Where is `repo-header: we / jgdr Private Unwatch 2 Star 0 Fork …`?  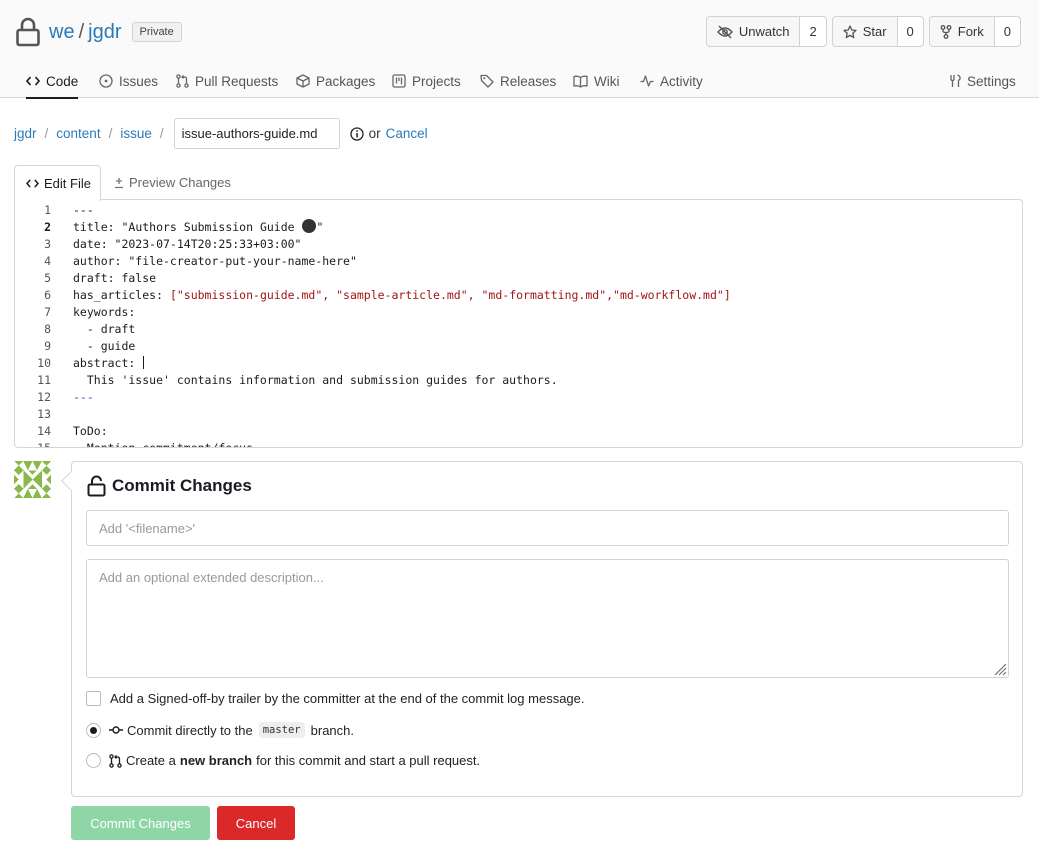
repo-header: we / jgdr Private Unwatch 2 Star 0 Fork … is located at coordinates (519, 49).